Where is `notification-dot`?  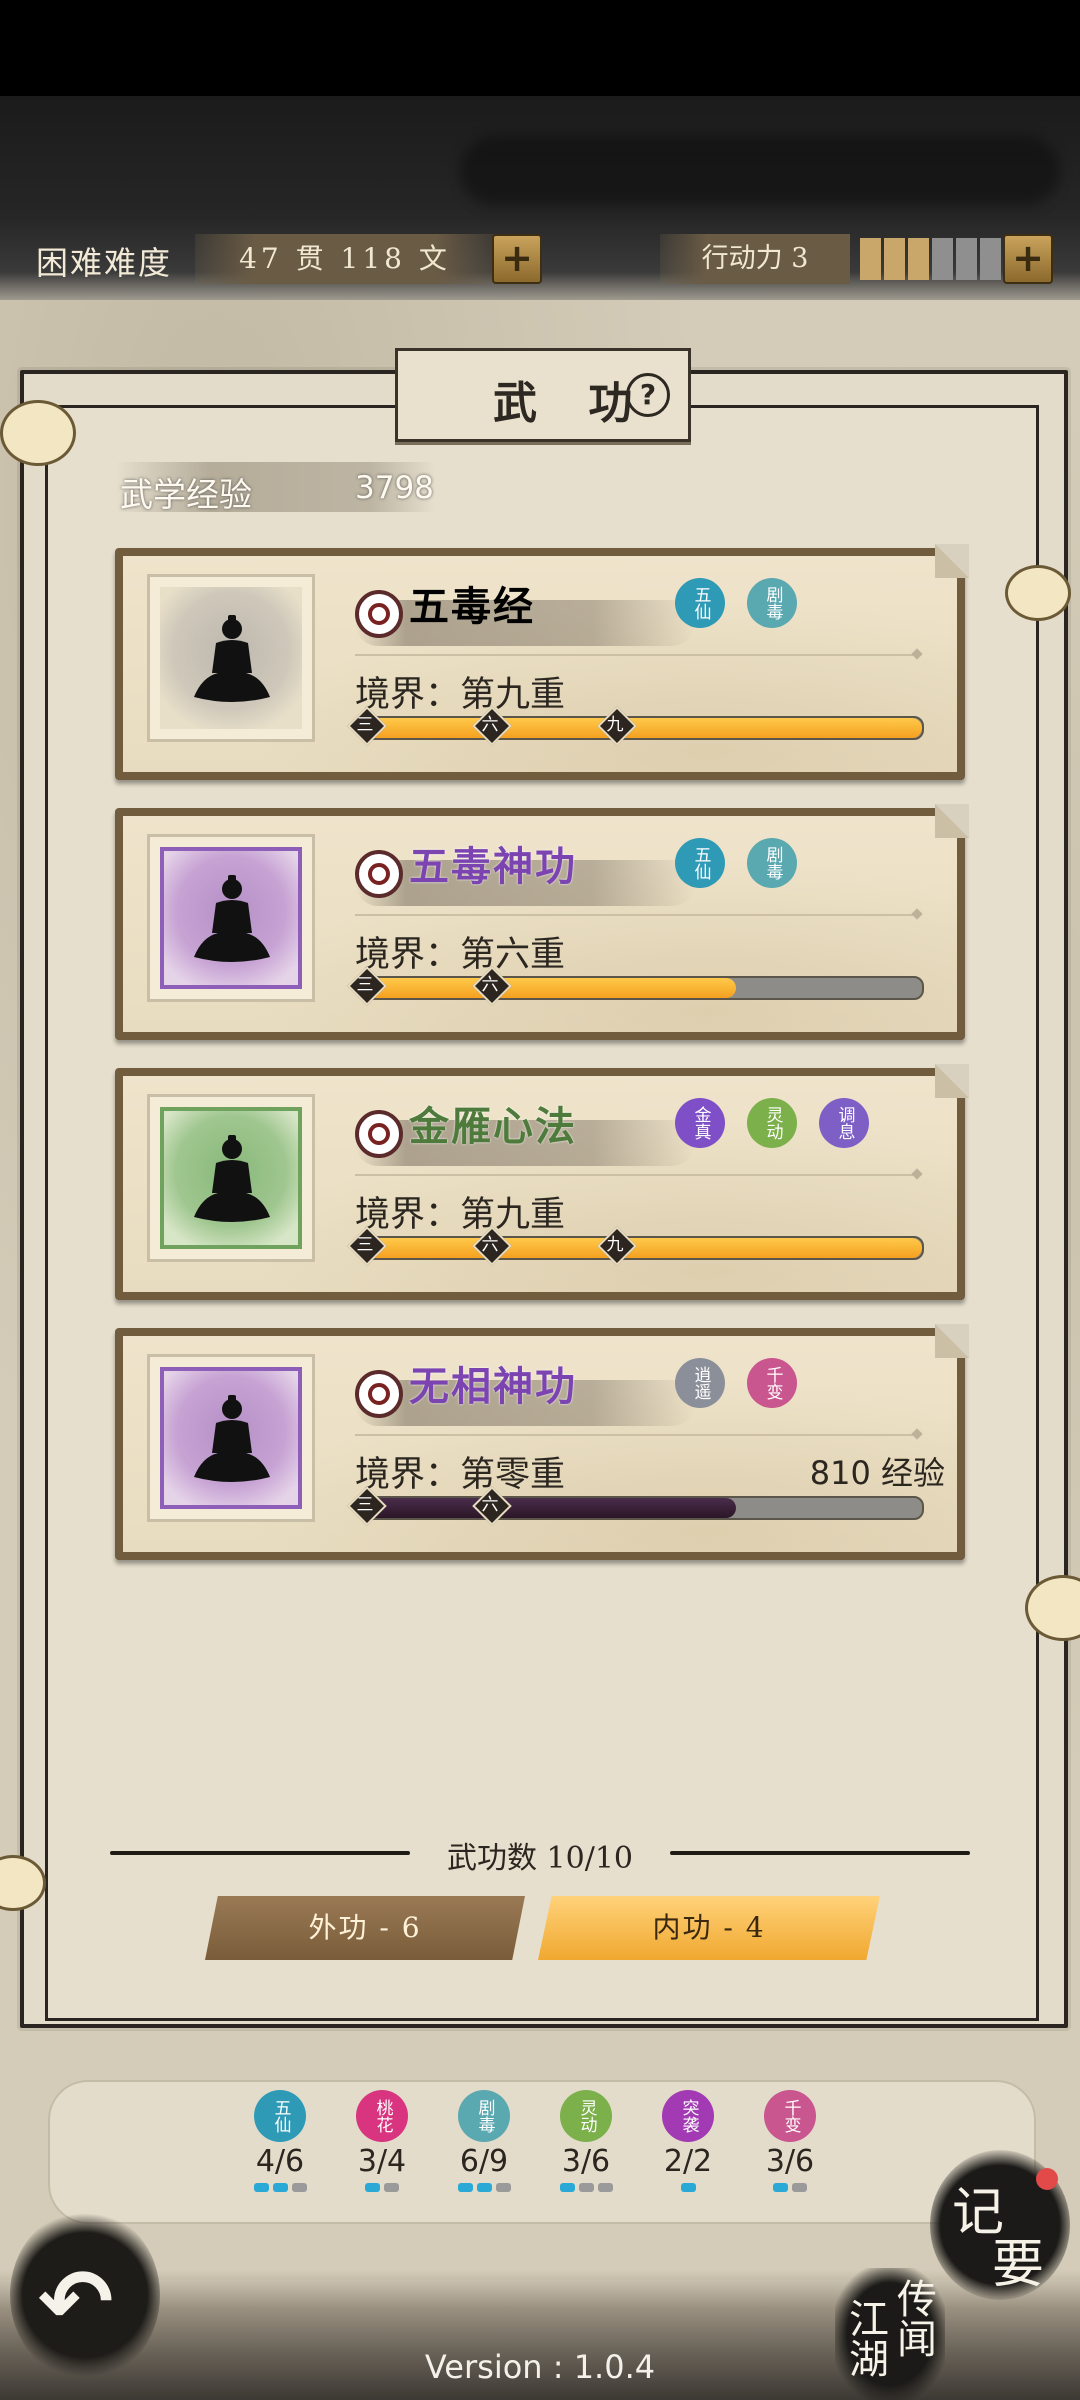 notification-dot is located at coordinates (1047, 2179).